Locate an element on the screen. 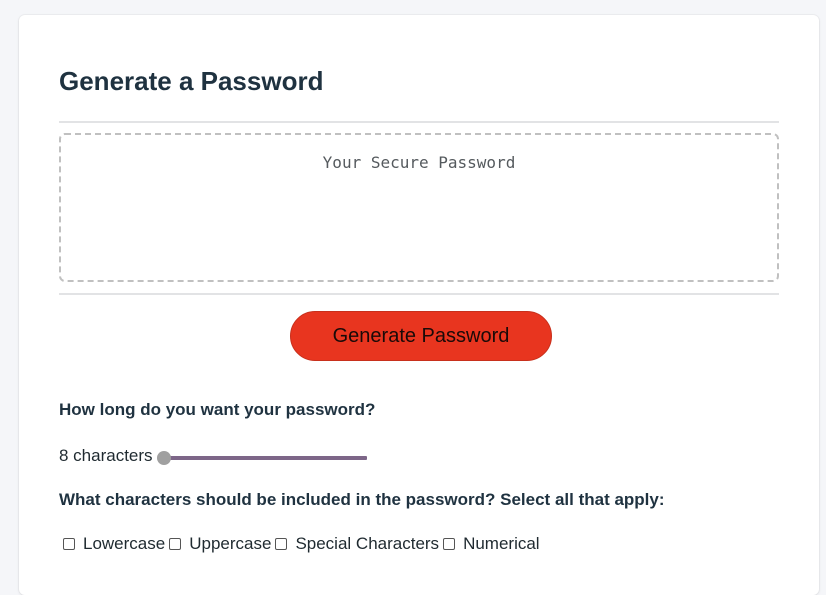  length-row: 8 characters is located at coordinates (213, 456).